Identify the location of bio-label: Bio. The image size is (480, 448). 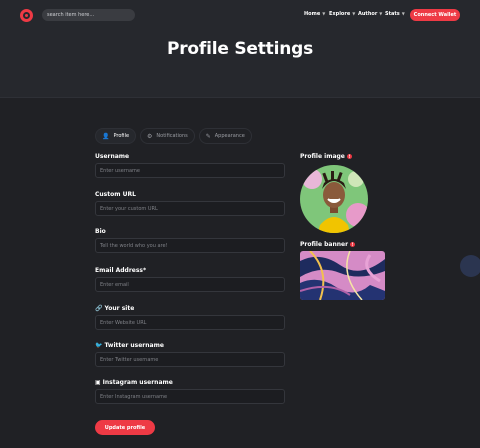
(100, 231).